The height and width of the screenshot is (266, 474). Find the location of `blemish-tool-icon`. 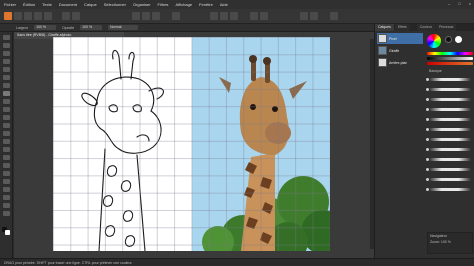

blemish-tool-icon is located at coordinates (6, 157).